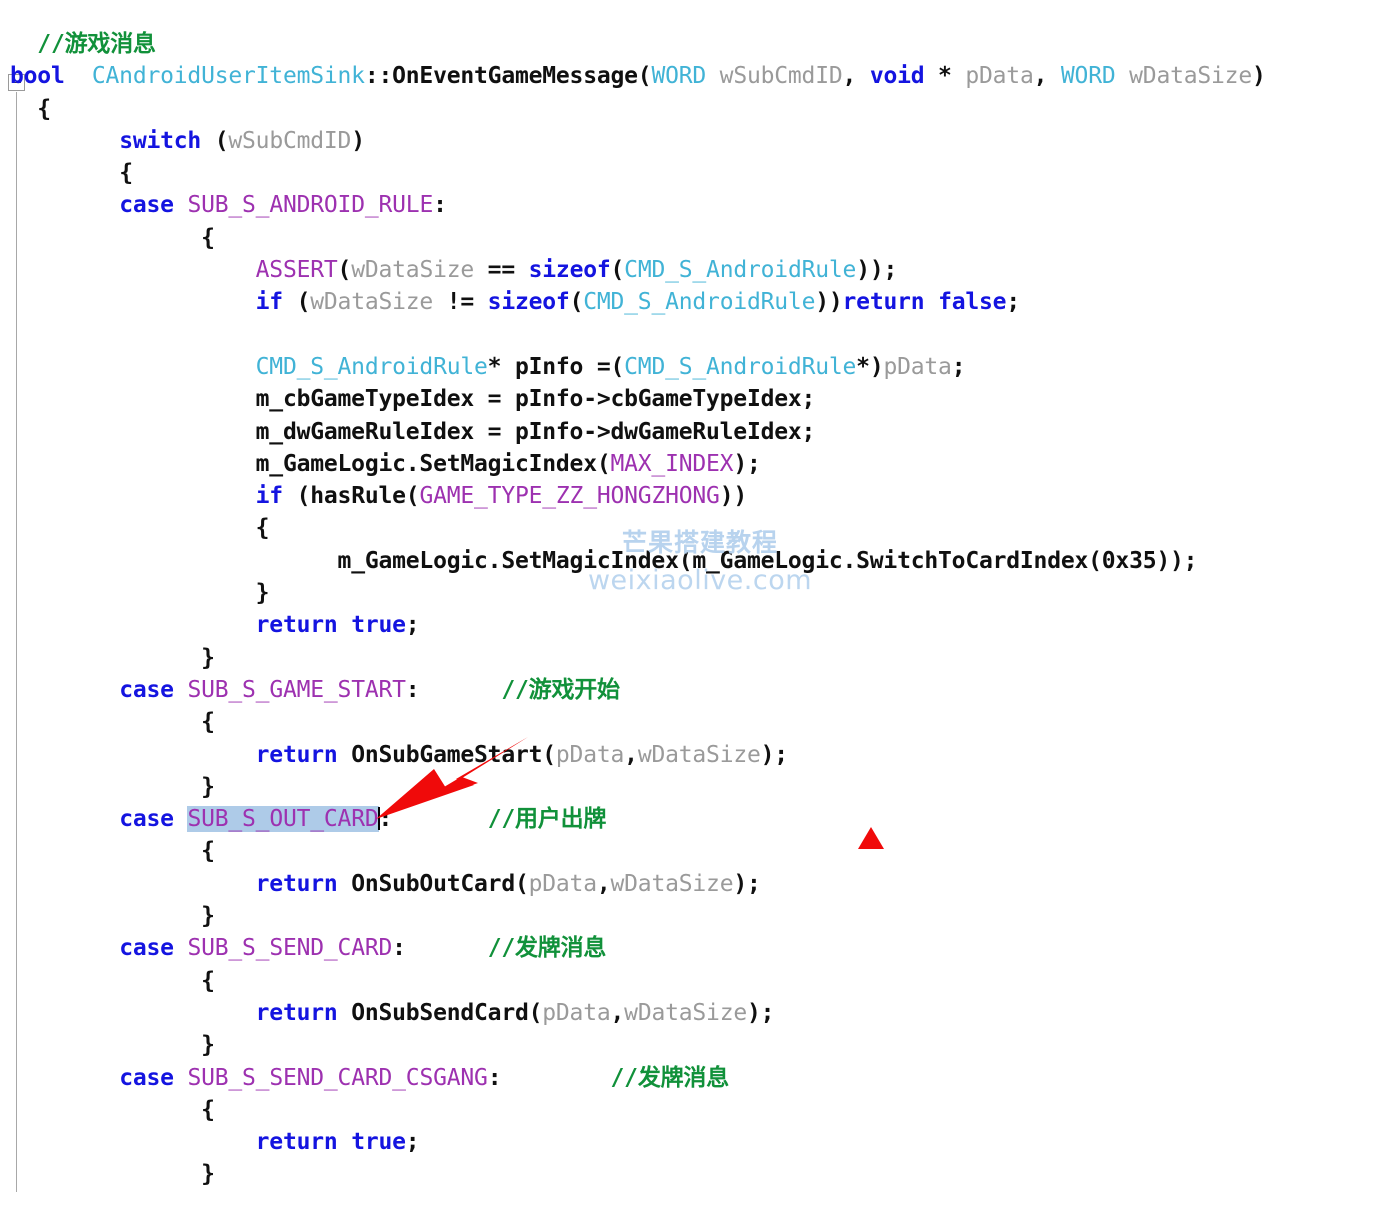  Describe the element at coordinates (528, 302) in the screenshot. I see `code-token-keyword: sizeof` at that location.